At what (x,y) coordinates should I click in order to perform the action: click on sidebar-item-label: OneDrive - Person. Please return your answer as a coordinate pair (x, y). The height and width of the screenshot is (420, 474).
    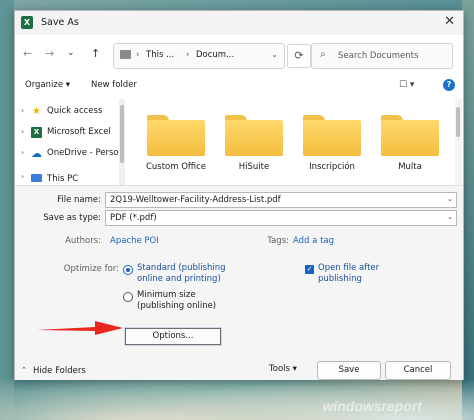
    Looking at the image, I should click on (83, 153).